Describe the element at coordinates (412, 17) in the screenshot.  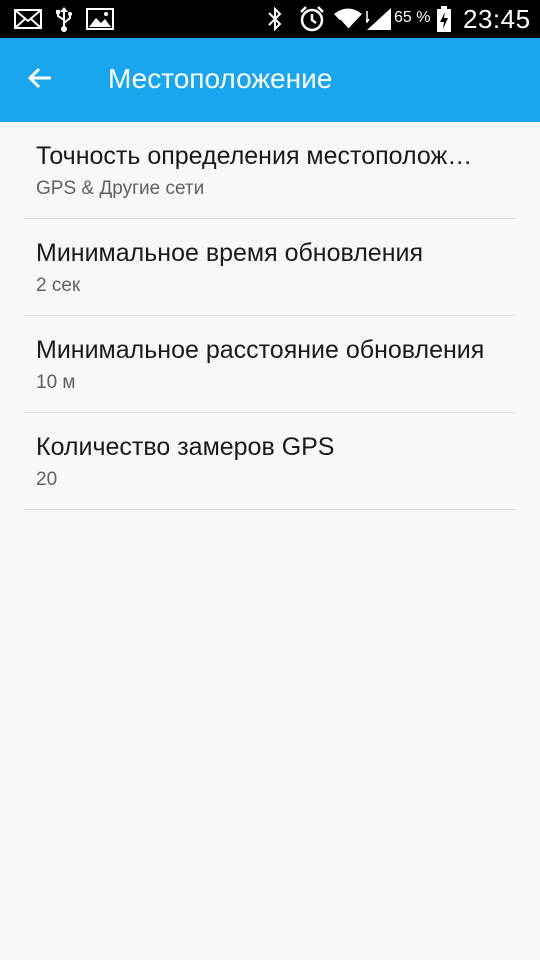
I see `battery-percent: 65 %` at that location.